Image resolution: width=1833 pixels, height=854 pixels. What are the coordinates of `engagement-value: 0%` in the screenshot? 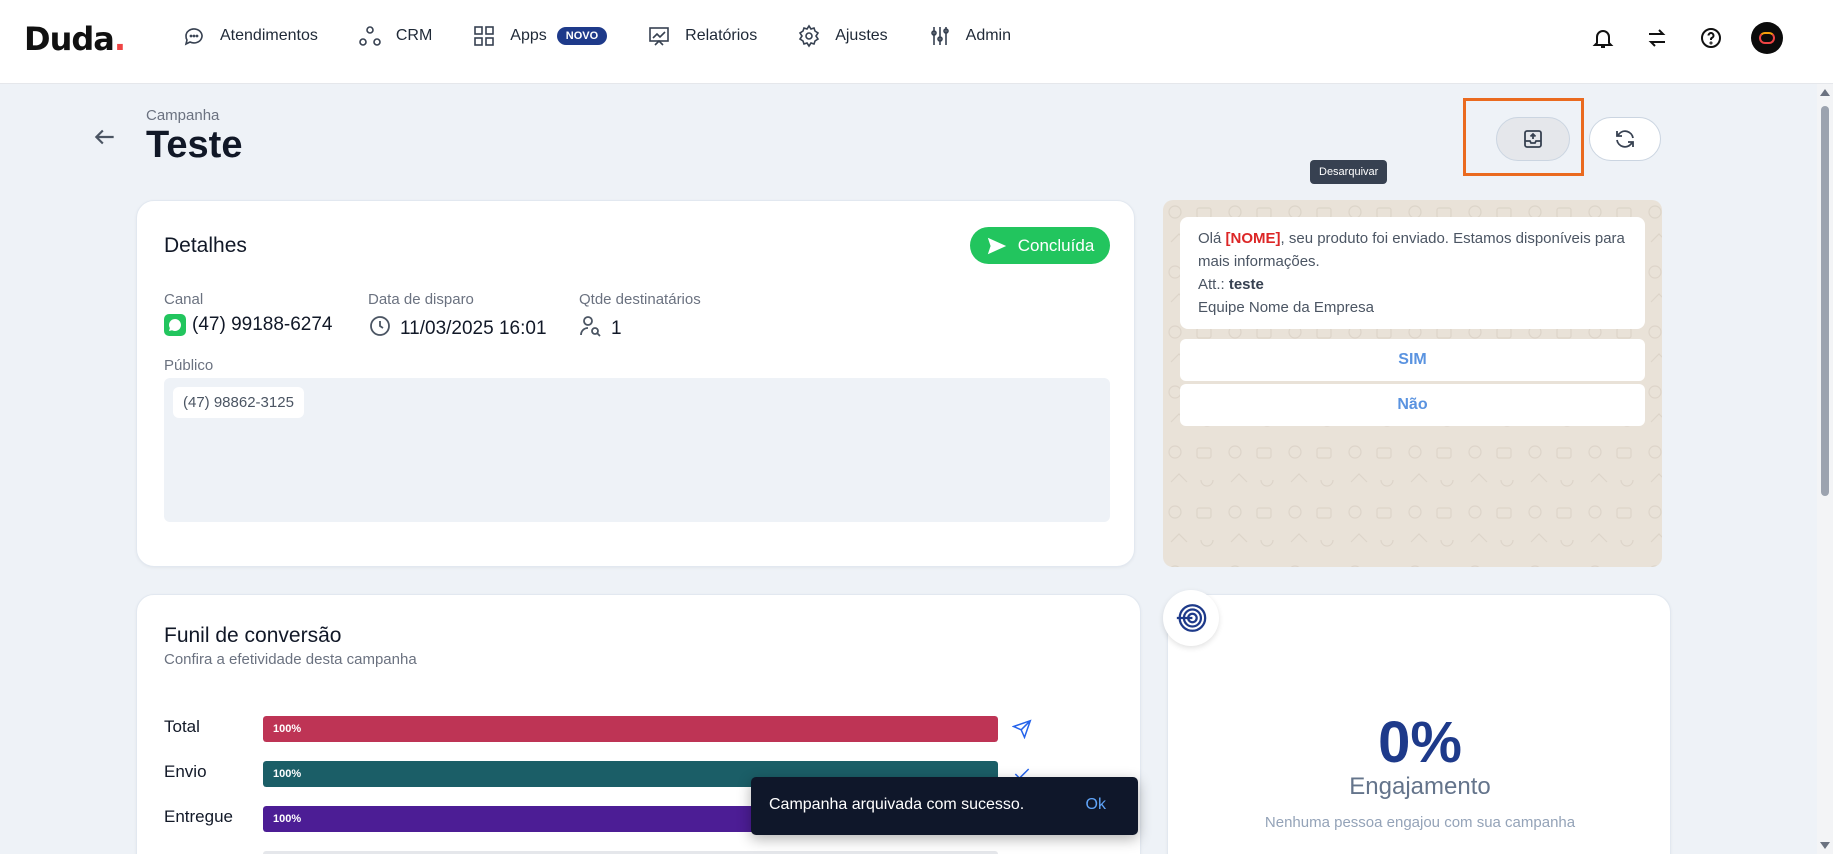 It's located at (1420, 742).